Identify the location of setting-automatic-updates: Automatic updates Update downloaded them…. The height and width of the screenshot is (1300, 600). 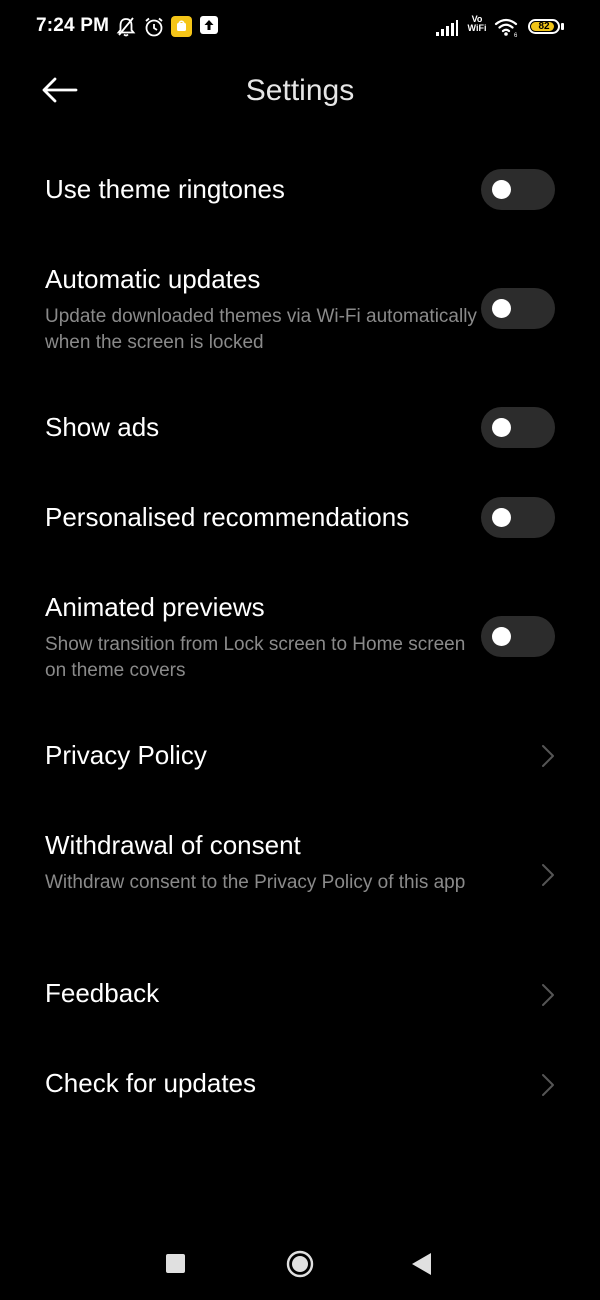
(300, 305).